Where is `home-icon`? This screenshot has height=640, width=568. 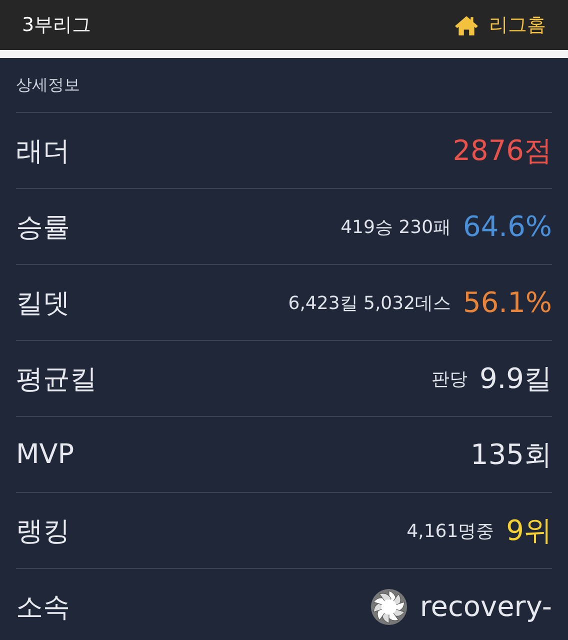 home-icon is located at coordinates (466, 25).